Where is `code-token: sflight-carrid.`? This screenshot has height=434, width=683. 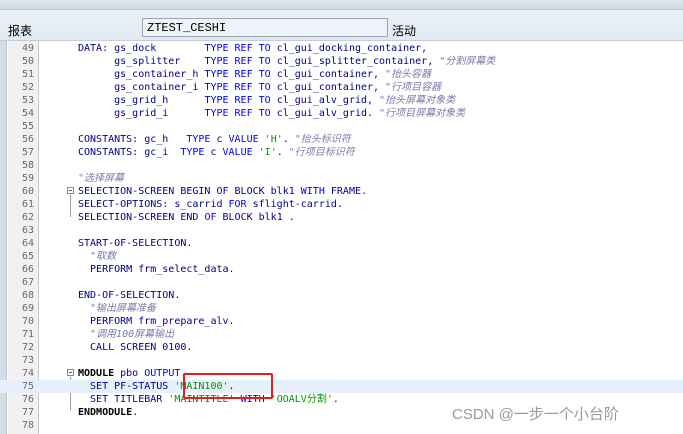 code-token: sflight-carrid. is located at coordinates (294, 204).